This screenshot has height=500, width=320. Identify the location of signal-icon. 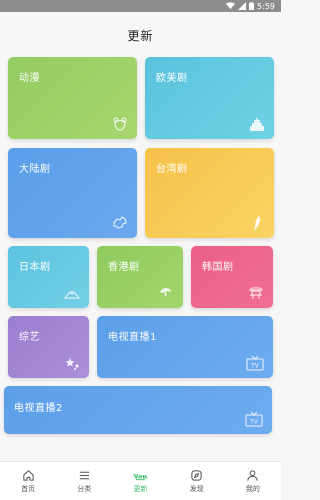
(242, 6).